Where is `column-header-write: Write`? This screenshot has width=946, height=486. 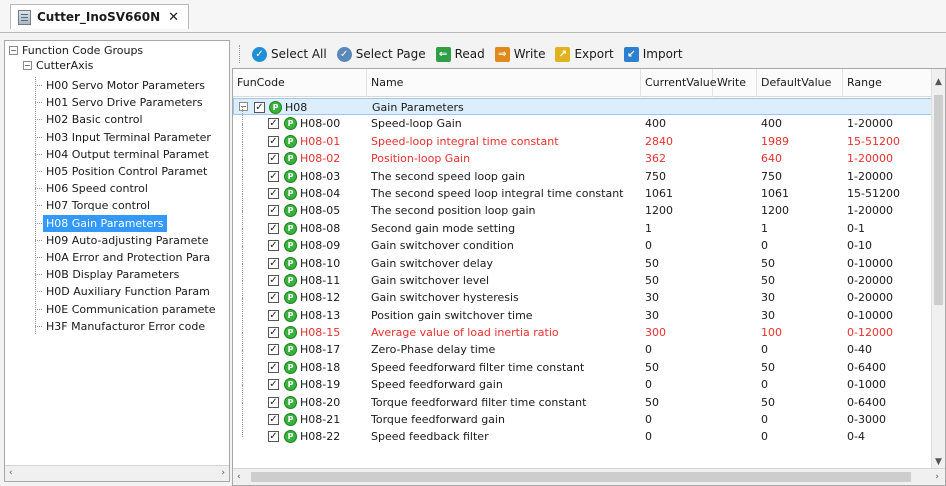
column-header-write: Write is located at coordinates (735, 83).